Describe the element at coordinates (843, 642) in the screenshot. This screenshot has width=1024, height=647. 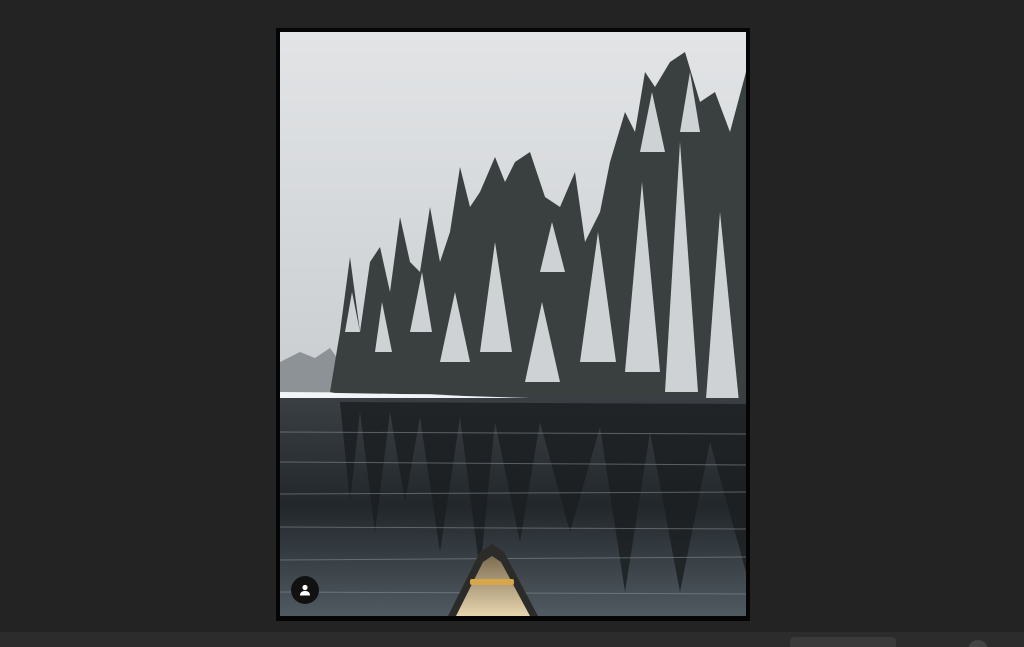
I see `toolbar-button` at that location.